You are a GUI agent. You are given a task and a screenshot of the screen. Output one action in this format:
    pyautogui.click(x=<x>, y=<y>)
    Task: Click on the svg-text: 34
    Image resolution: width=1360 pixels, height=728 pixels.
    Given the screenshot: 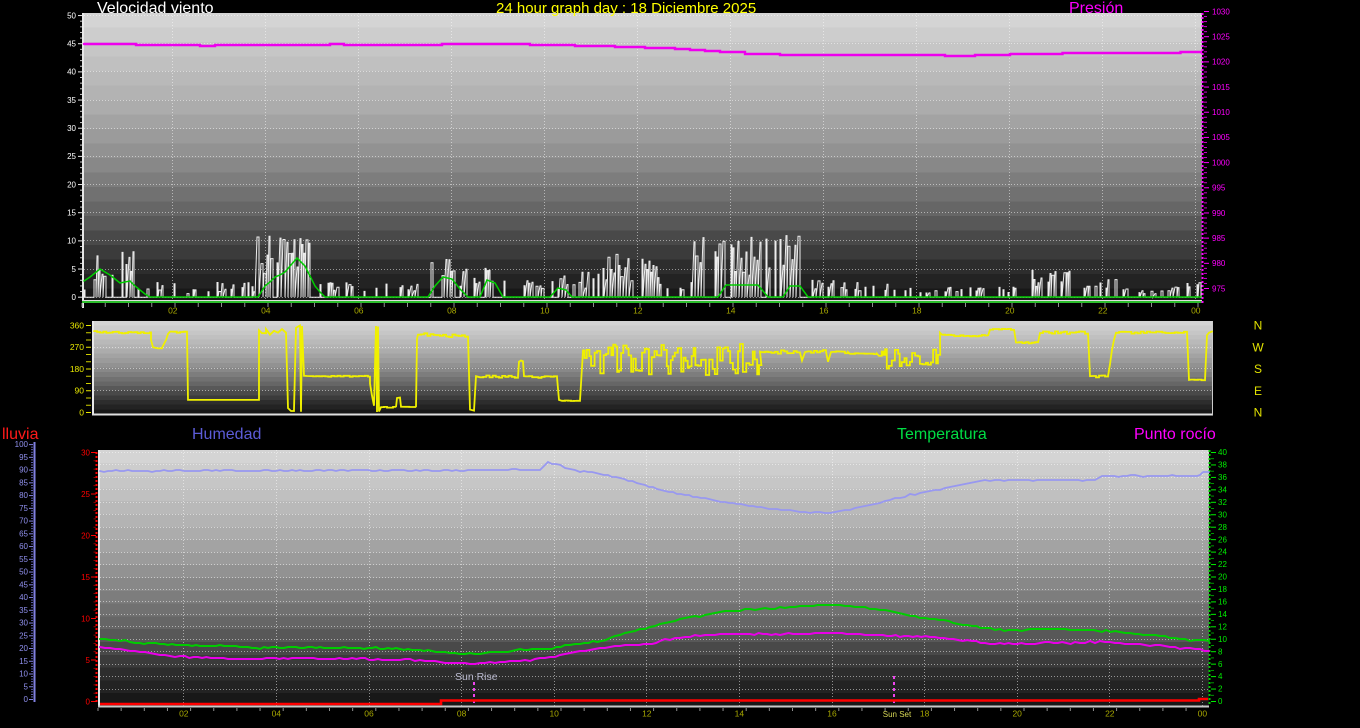 What is the action you would take?
    pyautogui.click(x=1222, y=489)
    